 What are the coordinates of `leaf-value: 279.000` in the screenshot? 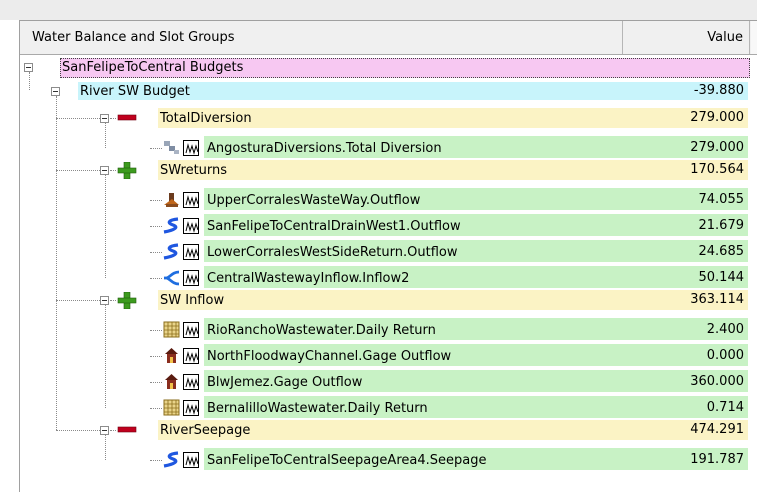 It's located at (717, 147).